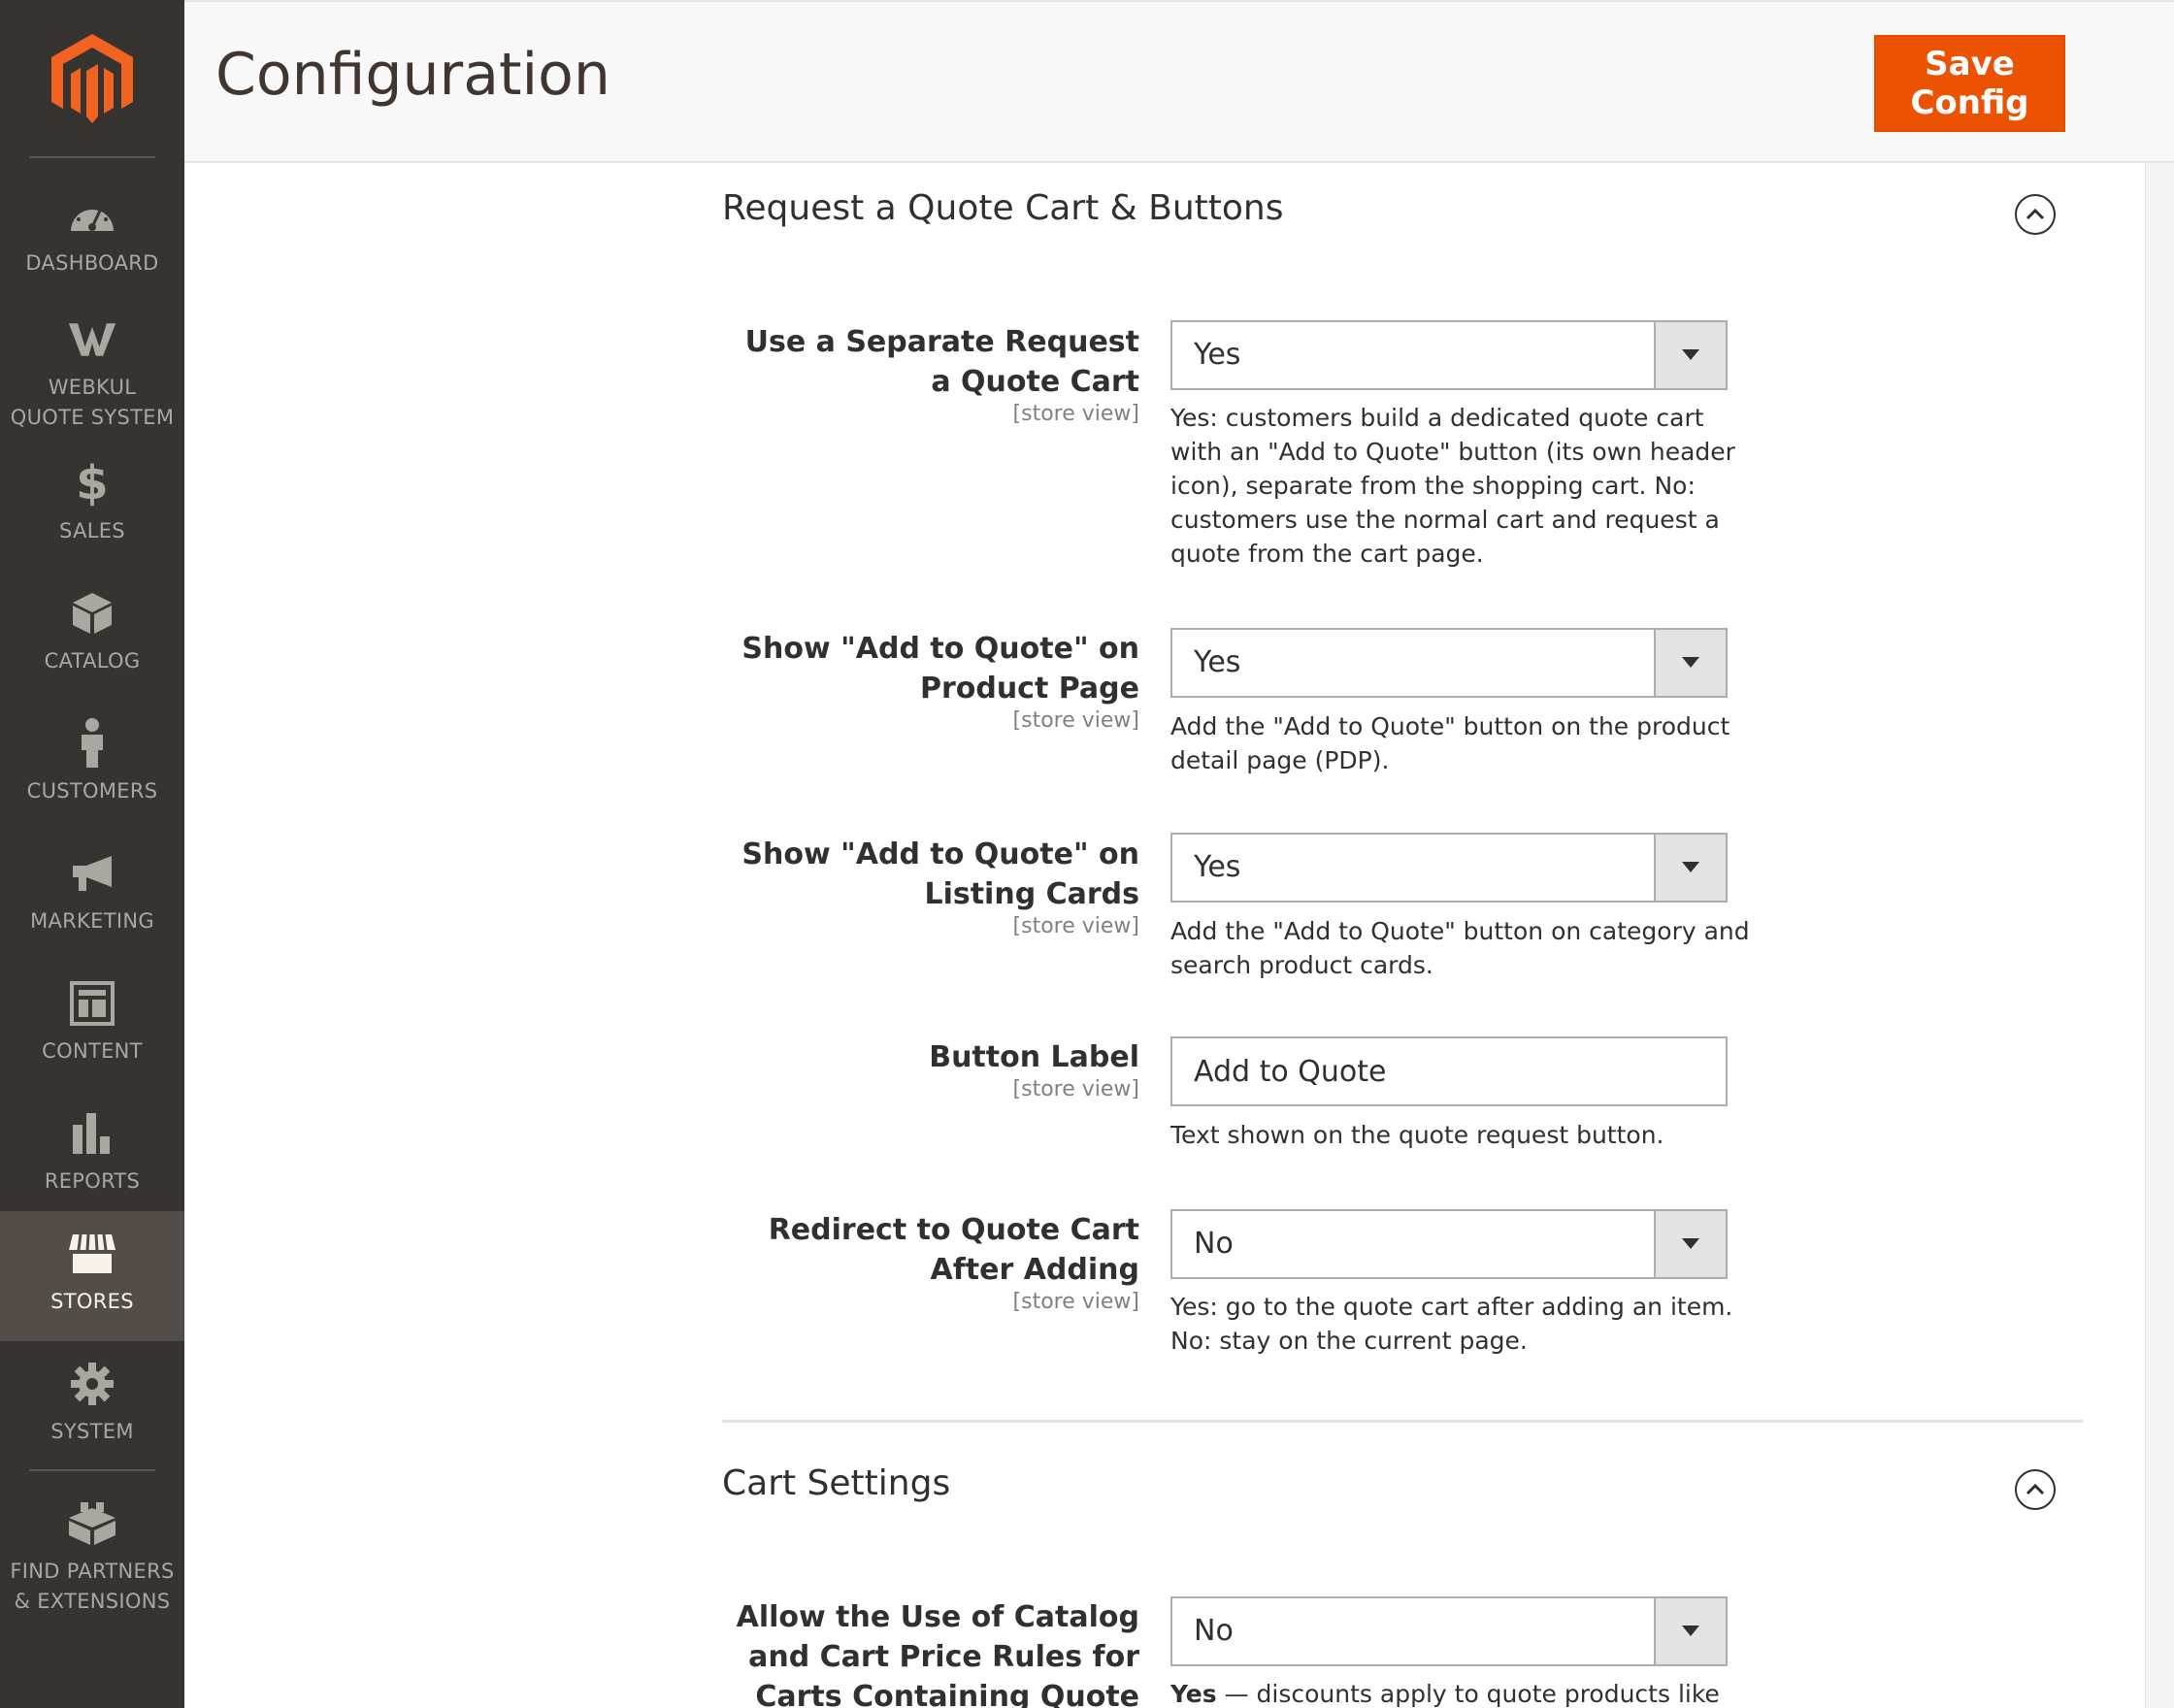 This screenshot has height=1708, width=2174. I want to click on store-icon, so click(92, 1254).